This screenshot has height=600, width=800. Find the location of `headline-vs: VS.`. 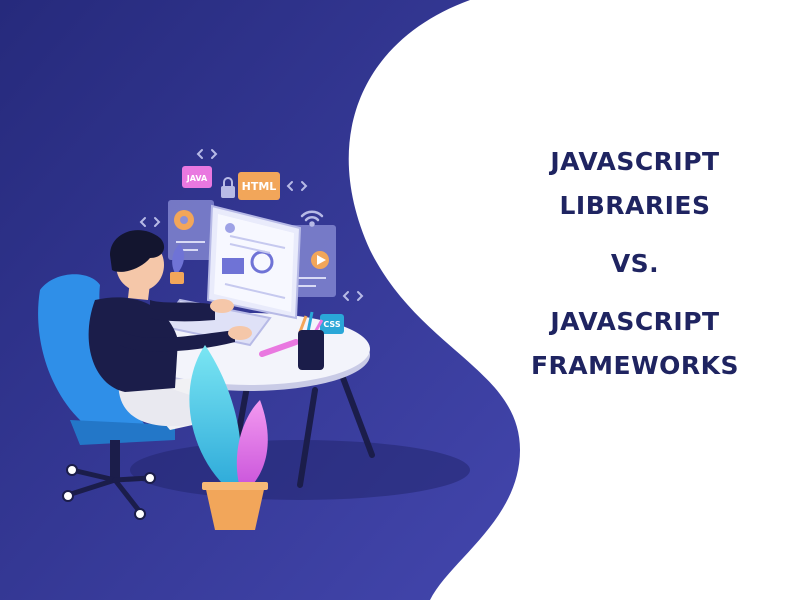

headline-vs: VS. is located at coordinates (635, 263).